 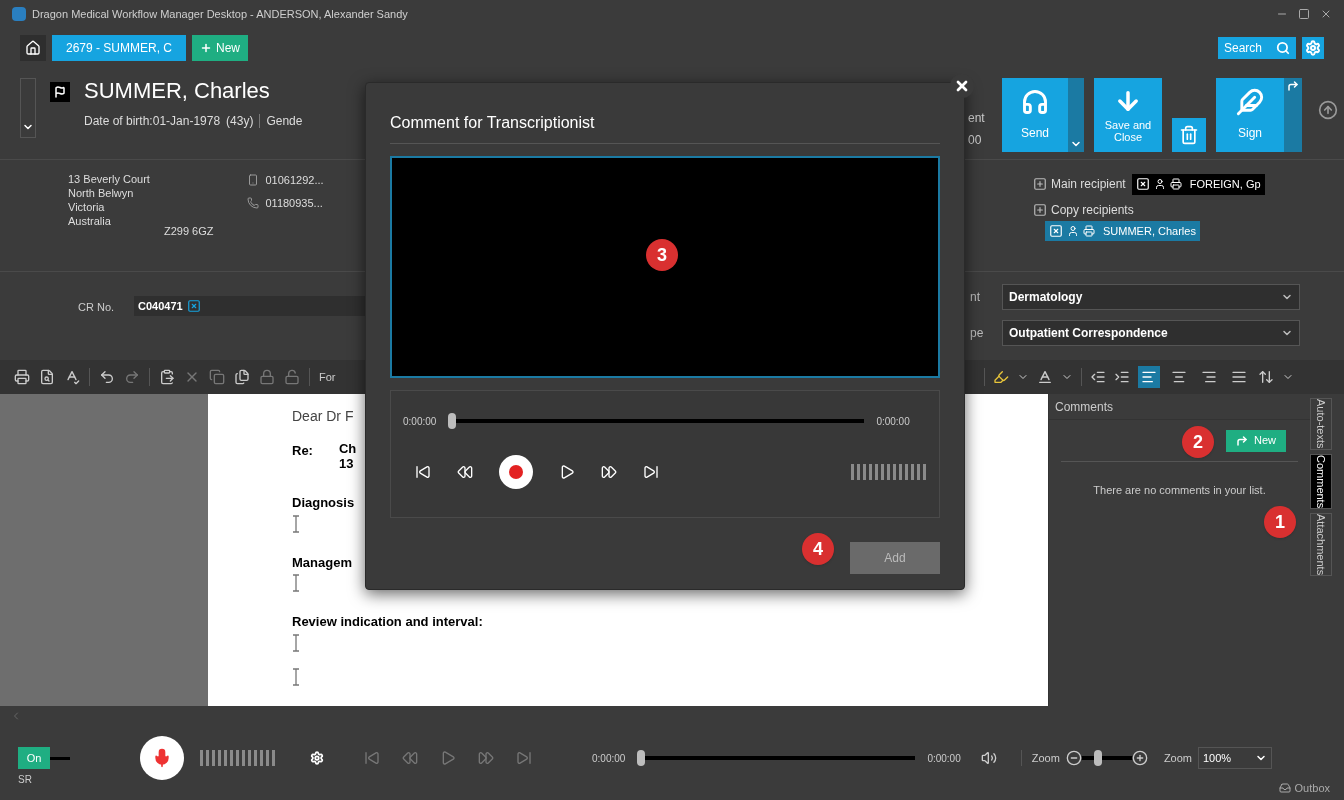 I want to click on window-title: Dragon Medical Workflow Manager Desktop - ANDERSON, Alexander Sandy, so click(x=220, y=14).